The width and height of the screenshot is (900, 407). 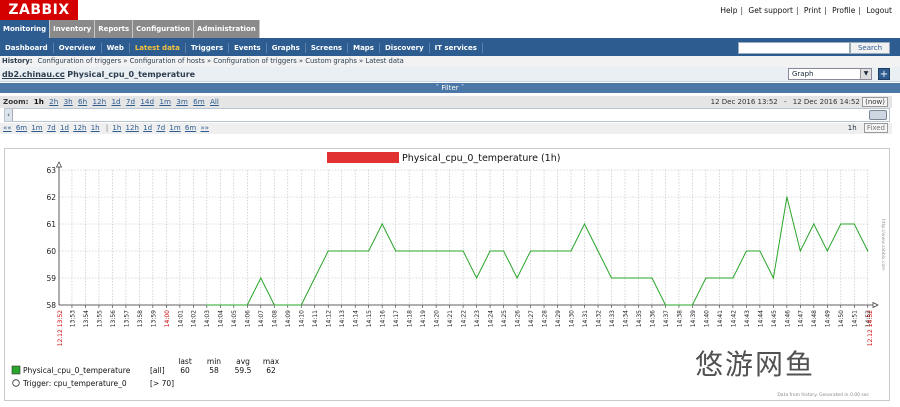 What do you see at coordinates (812, 10) in the screenshot?
I see `print-link: Print` at bounding box center [812, 10].